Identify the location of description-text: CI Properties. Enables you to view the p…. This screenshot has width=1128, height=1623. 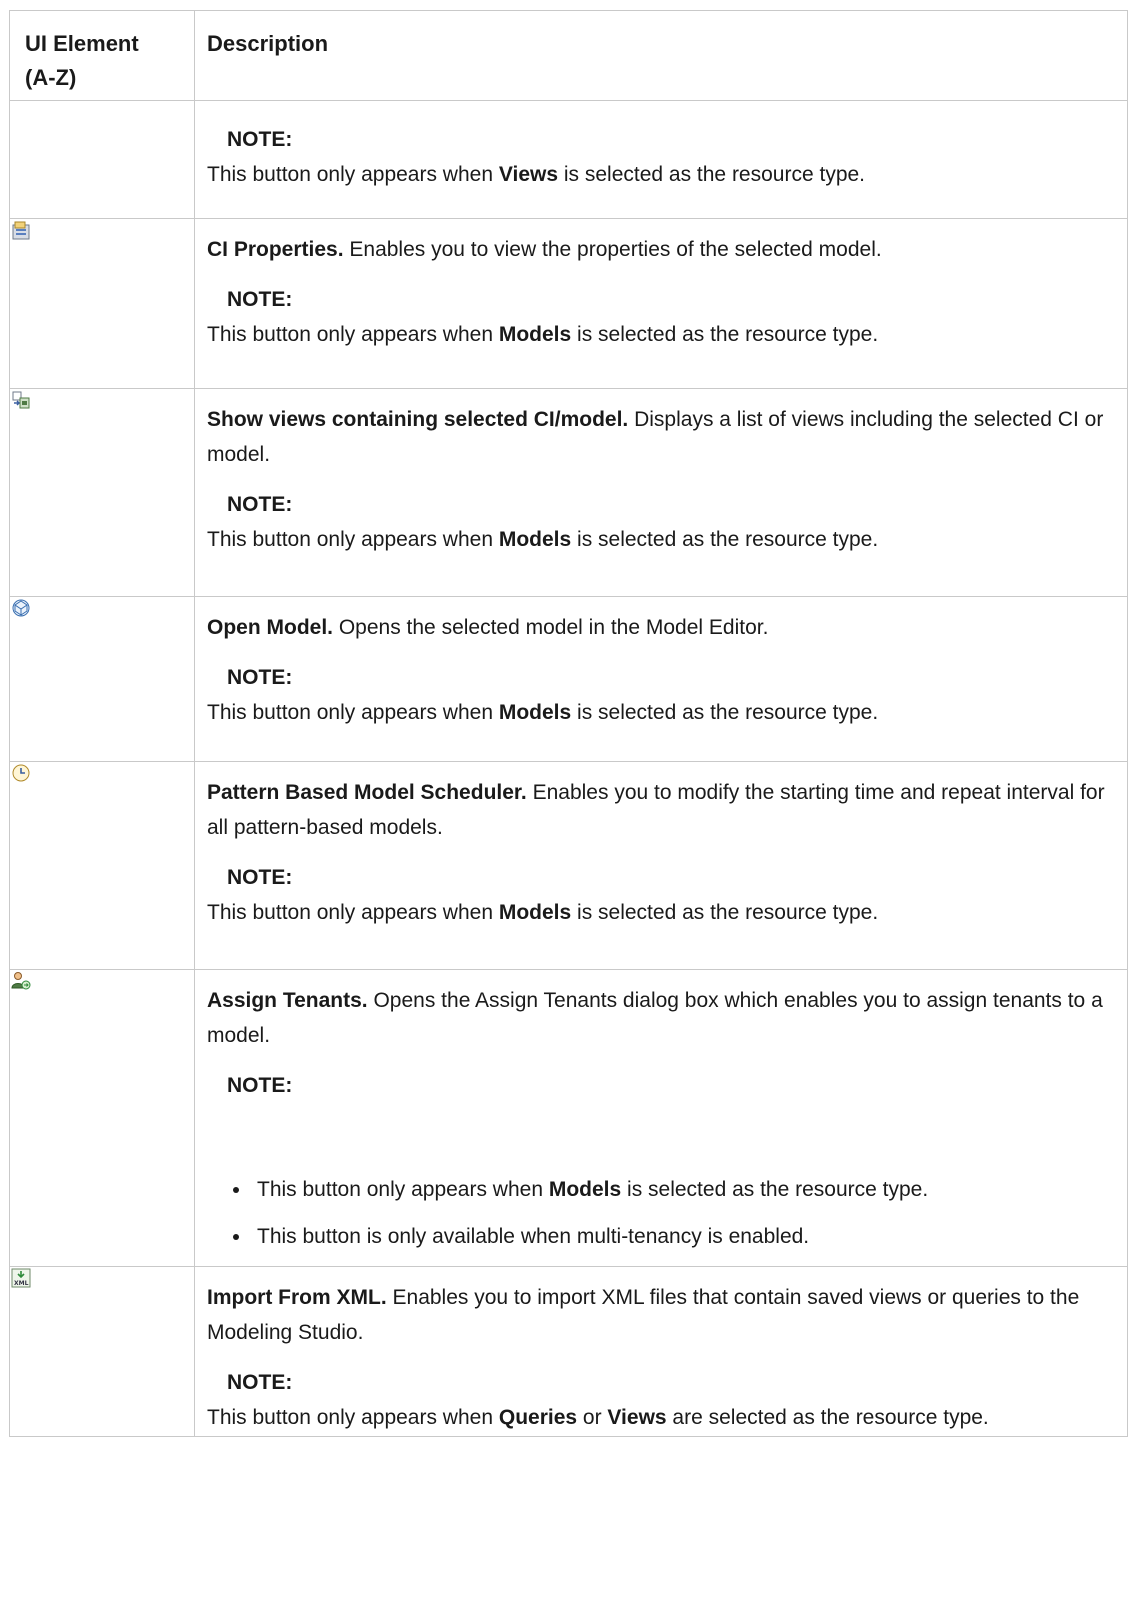
(544, 249).